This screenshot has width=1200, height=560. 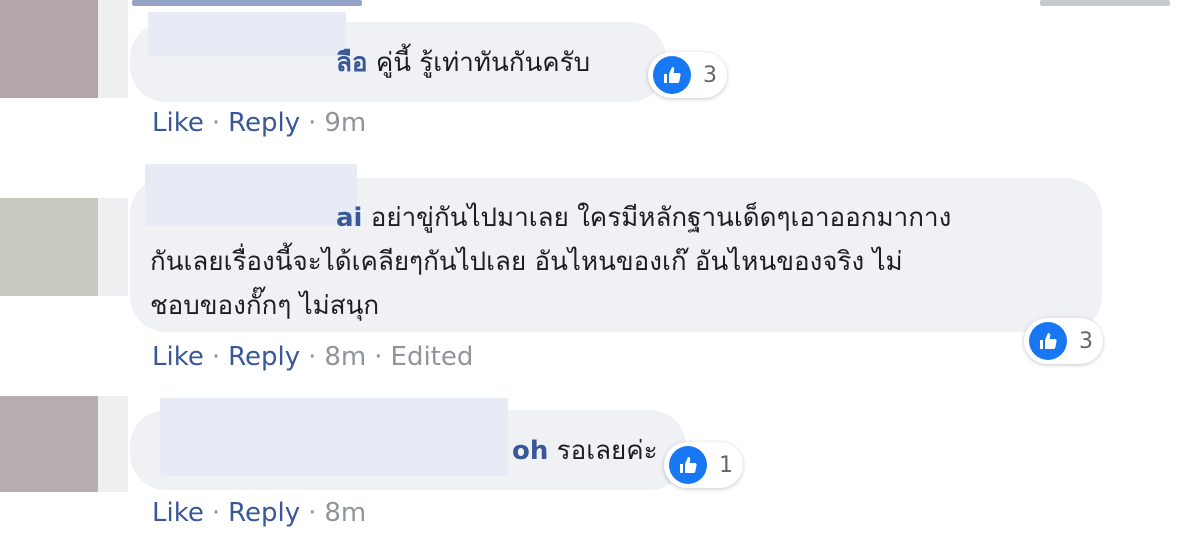 I want to click on edited-label: Edited, so click(x=432, y=357).